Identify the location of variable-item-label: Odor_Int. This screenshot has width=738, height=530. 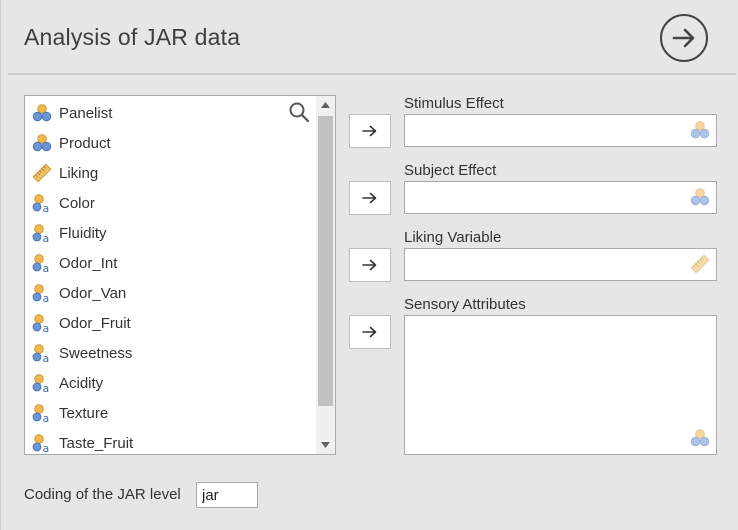
(88, 263).